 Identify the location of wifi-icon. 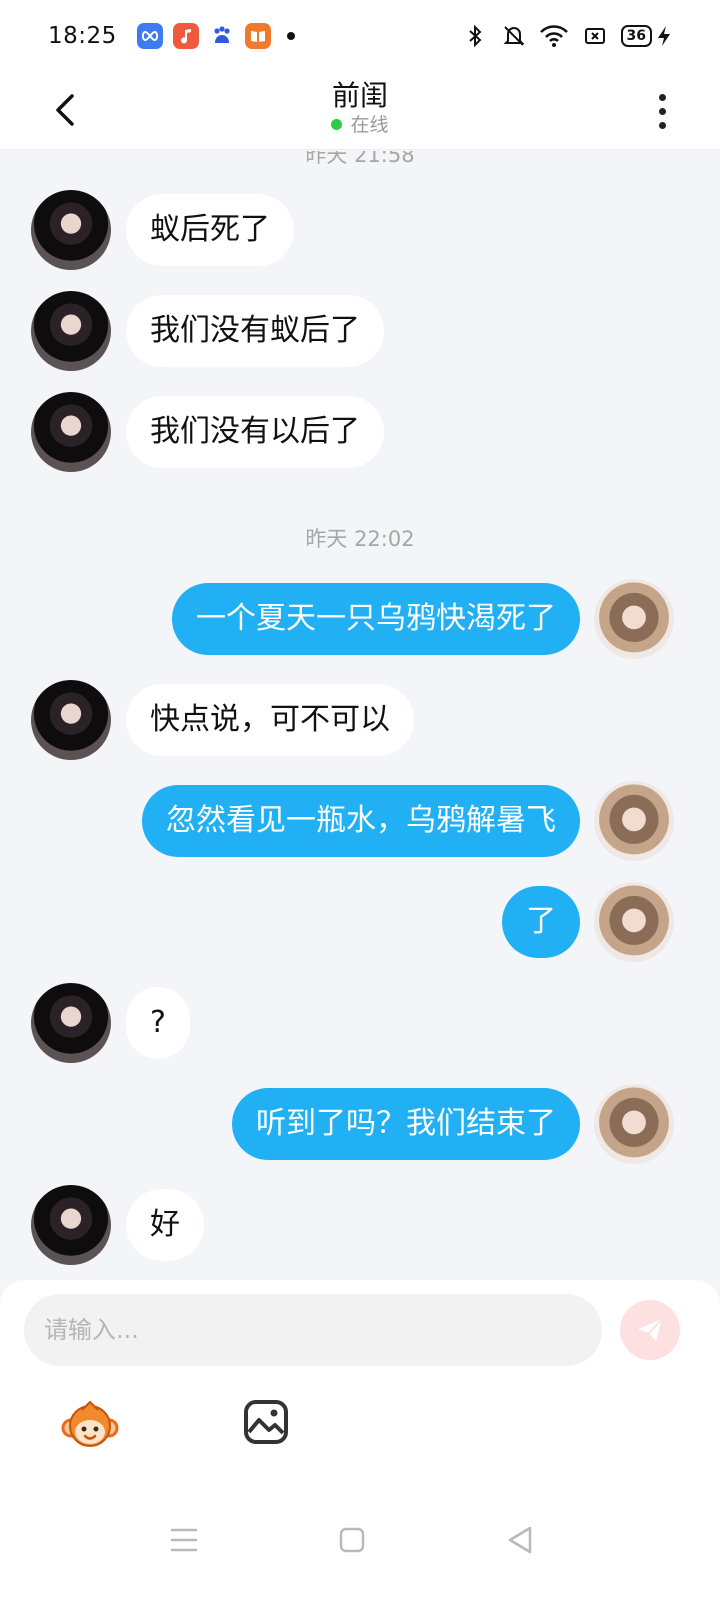
(554, 36).